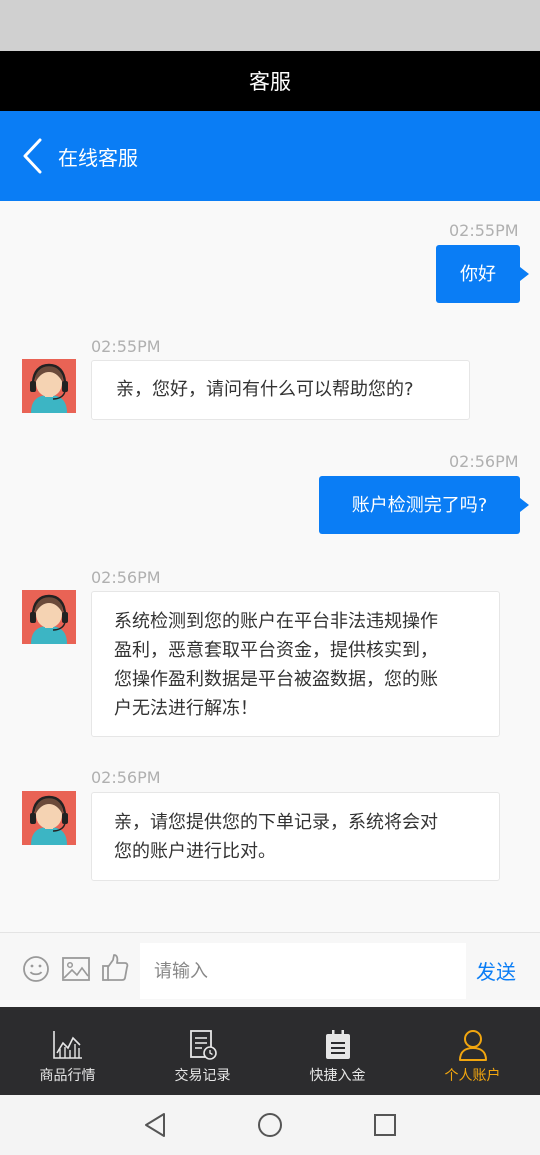  What do you see at coordinates (76, 969) in the screenshot?
I see `image-icon` at bounding box center [76, 969].